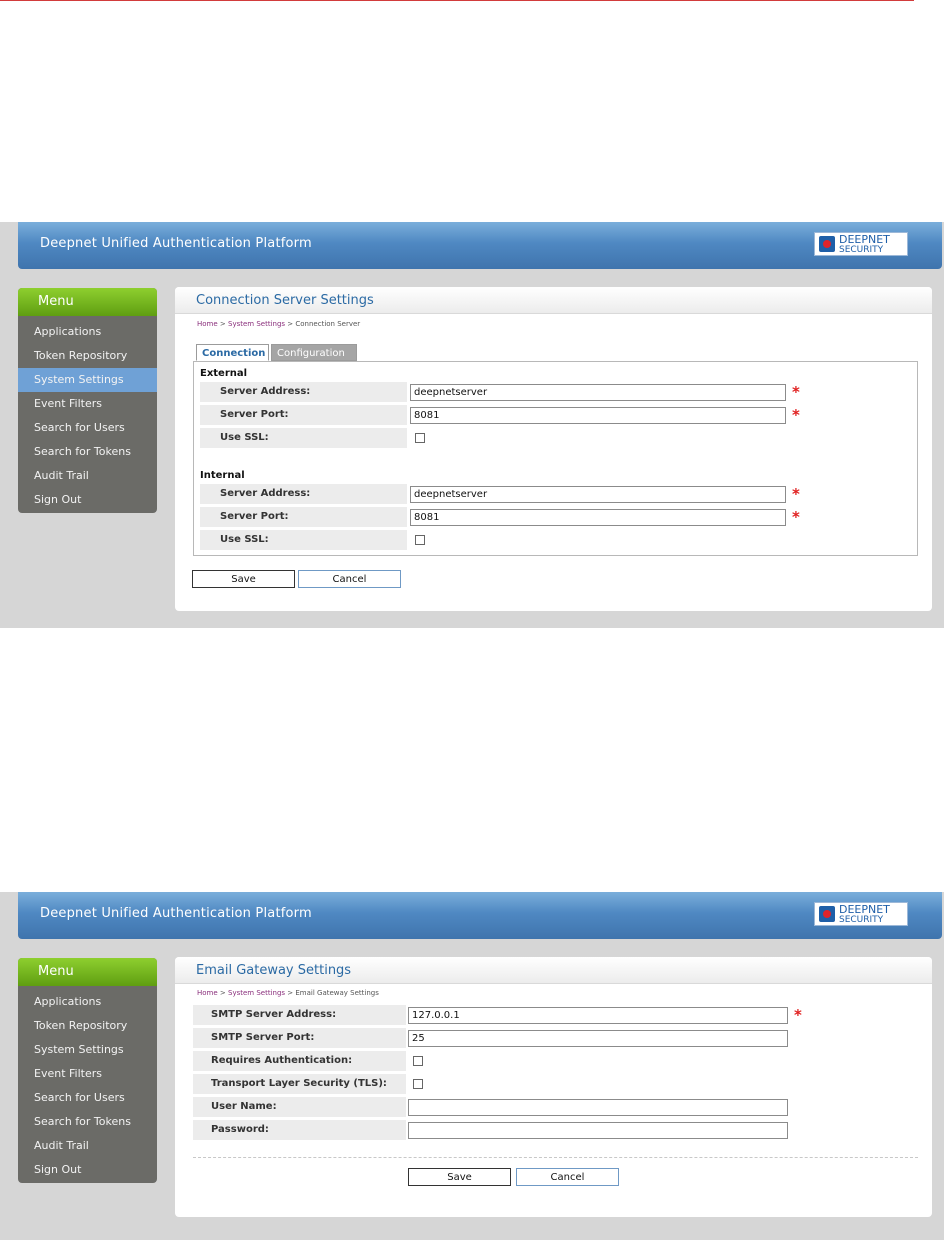 The width and height of the screenshot is (944, 1240). Describe the element at coordinates (232, 352) in the screenshot. I see `tab-connection: Connection` at that location.